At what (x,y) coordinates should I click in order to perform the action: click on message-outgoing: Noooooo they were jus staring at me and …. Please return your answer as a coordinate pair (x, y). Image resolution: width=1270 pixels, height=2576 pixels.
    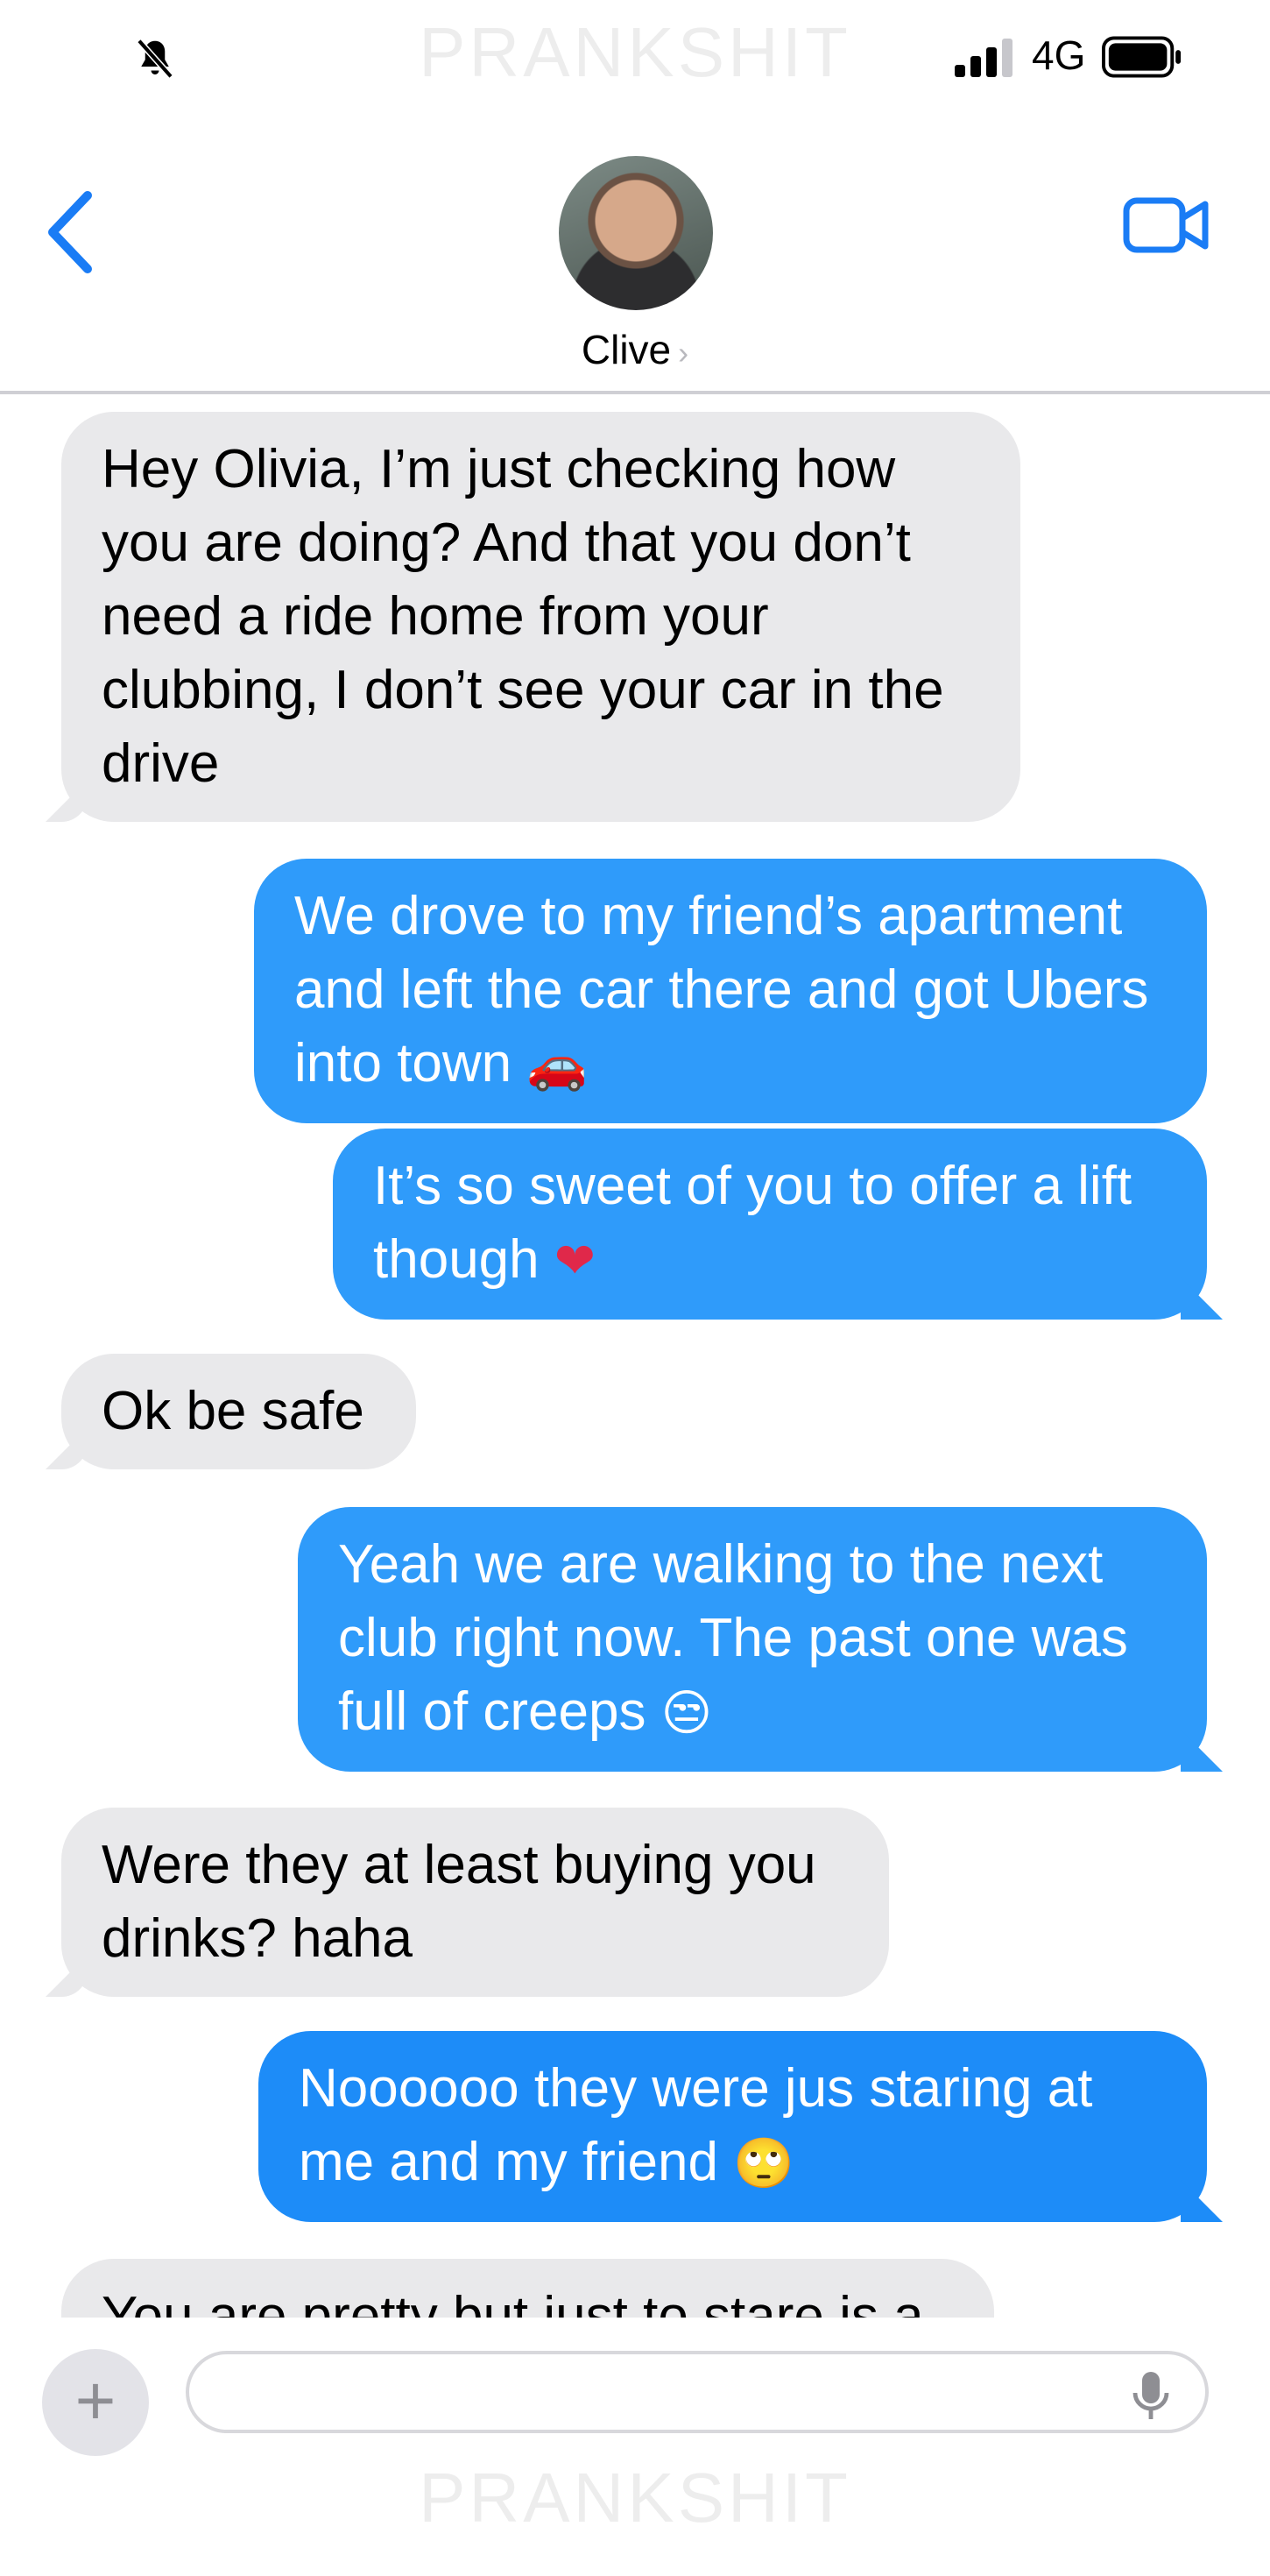
    Looking at the image, I should click on (732, 2126).